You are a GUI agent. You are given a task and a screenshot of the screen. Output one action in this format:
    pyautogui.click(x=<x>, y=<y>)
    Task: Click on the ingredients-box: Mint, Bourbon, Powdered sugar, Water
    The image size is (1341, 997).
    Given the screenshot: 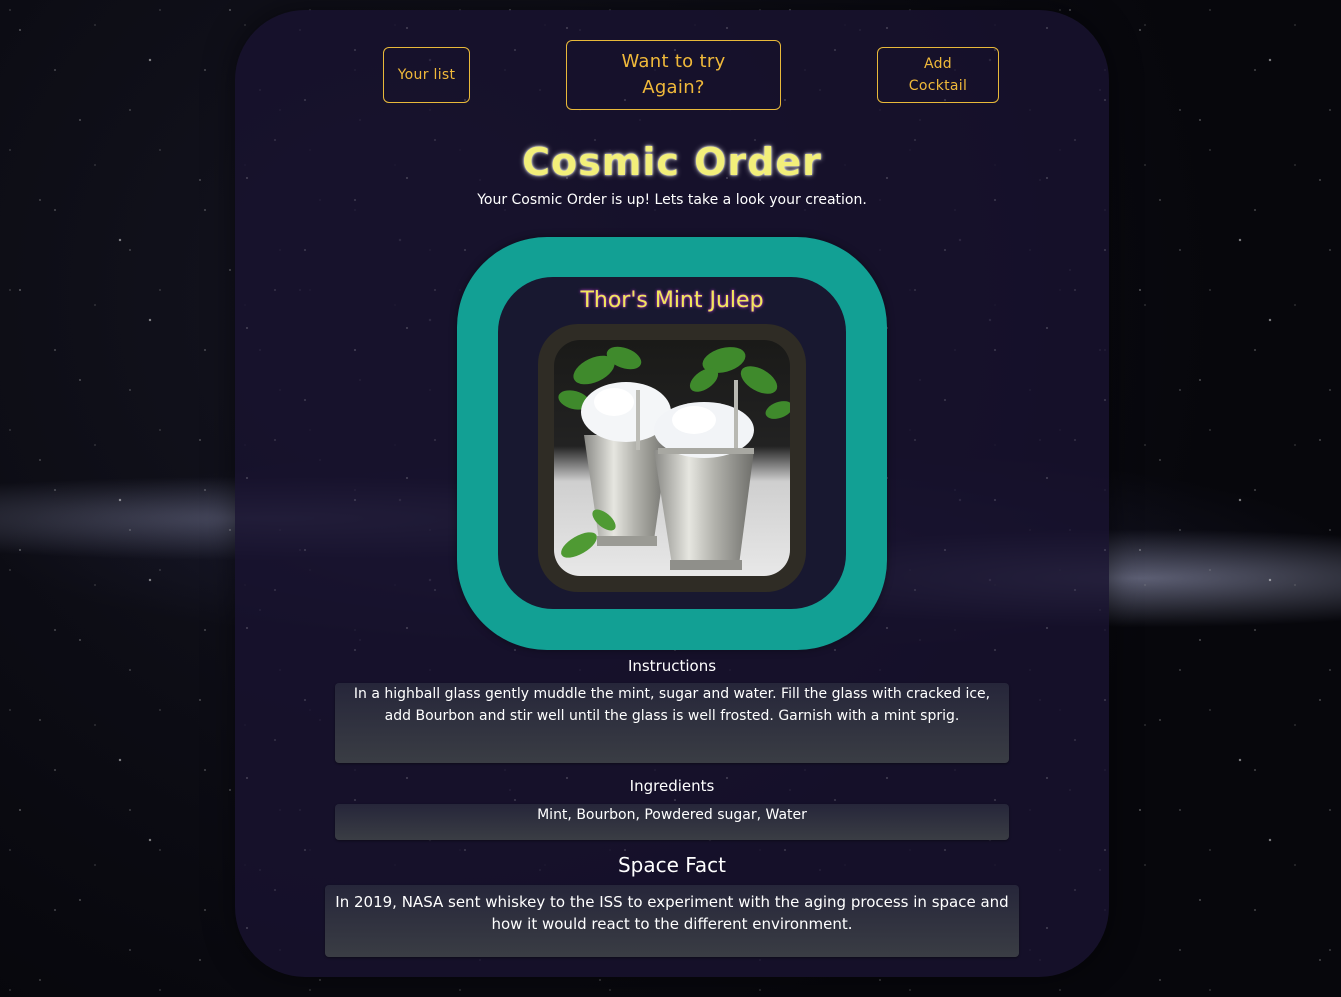 What is the action you would take?
    pyautogui.click(x=672, y=822)
    